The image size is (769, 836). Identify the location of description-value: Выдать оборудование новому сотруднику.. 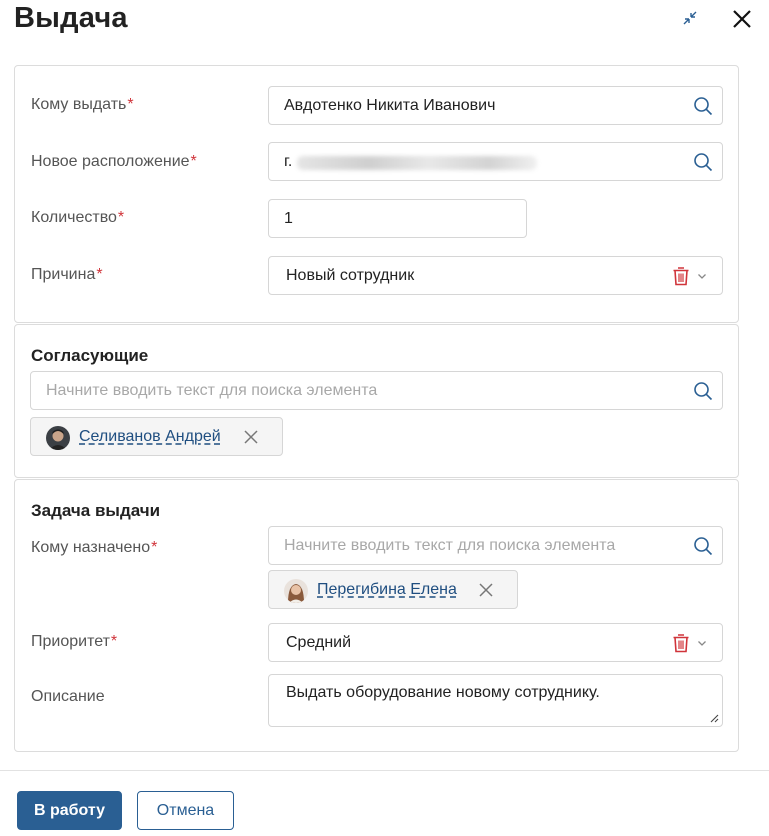
(443, 692).